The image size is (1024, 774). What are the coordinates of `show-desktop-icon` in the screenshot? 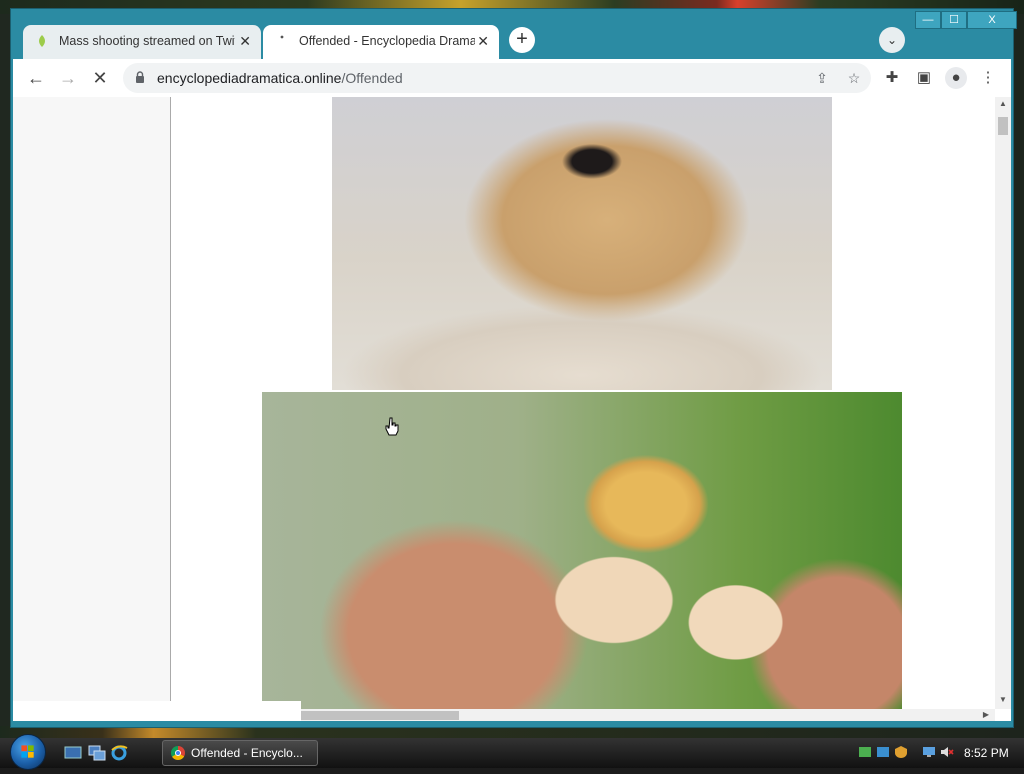 It's located at (73, 753).